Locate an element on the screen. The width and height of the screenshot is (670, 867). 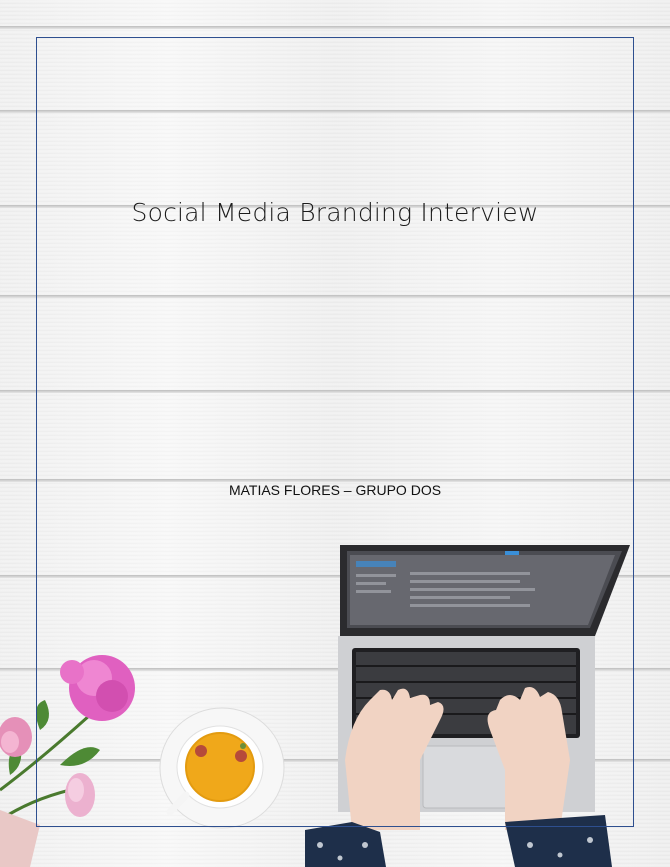
author-line: MATIAS FLORES – GRUPO DOS is located at coordinates (335, 490).